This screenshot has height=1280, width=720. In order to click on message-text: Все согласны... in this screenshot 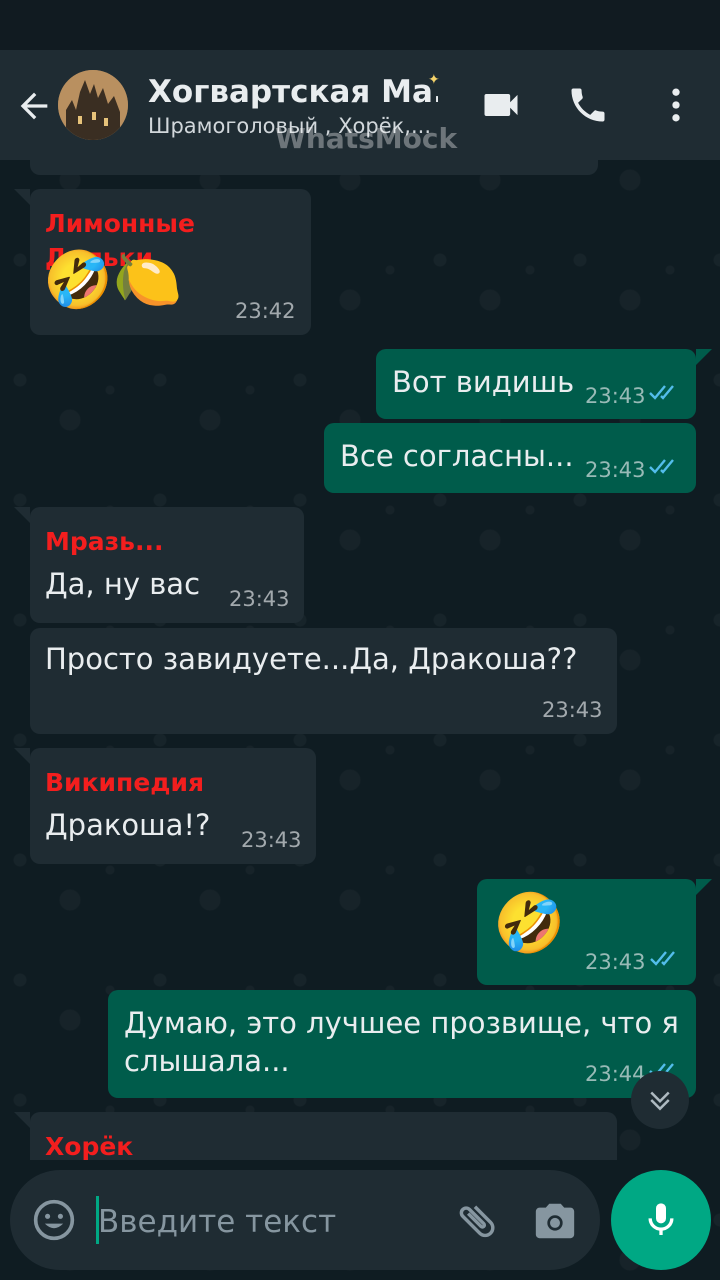, I will do `click(457, 456)`.